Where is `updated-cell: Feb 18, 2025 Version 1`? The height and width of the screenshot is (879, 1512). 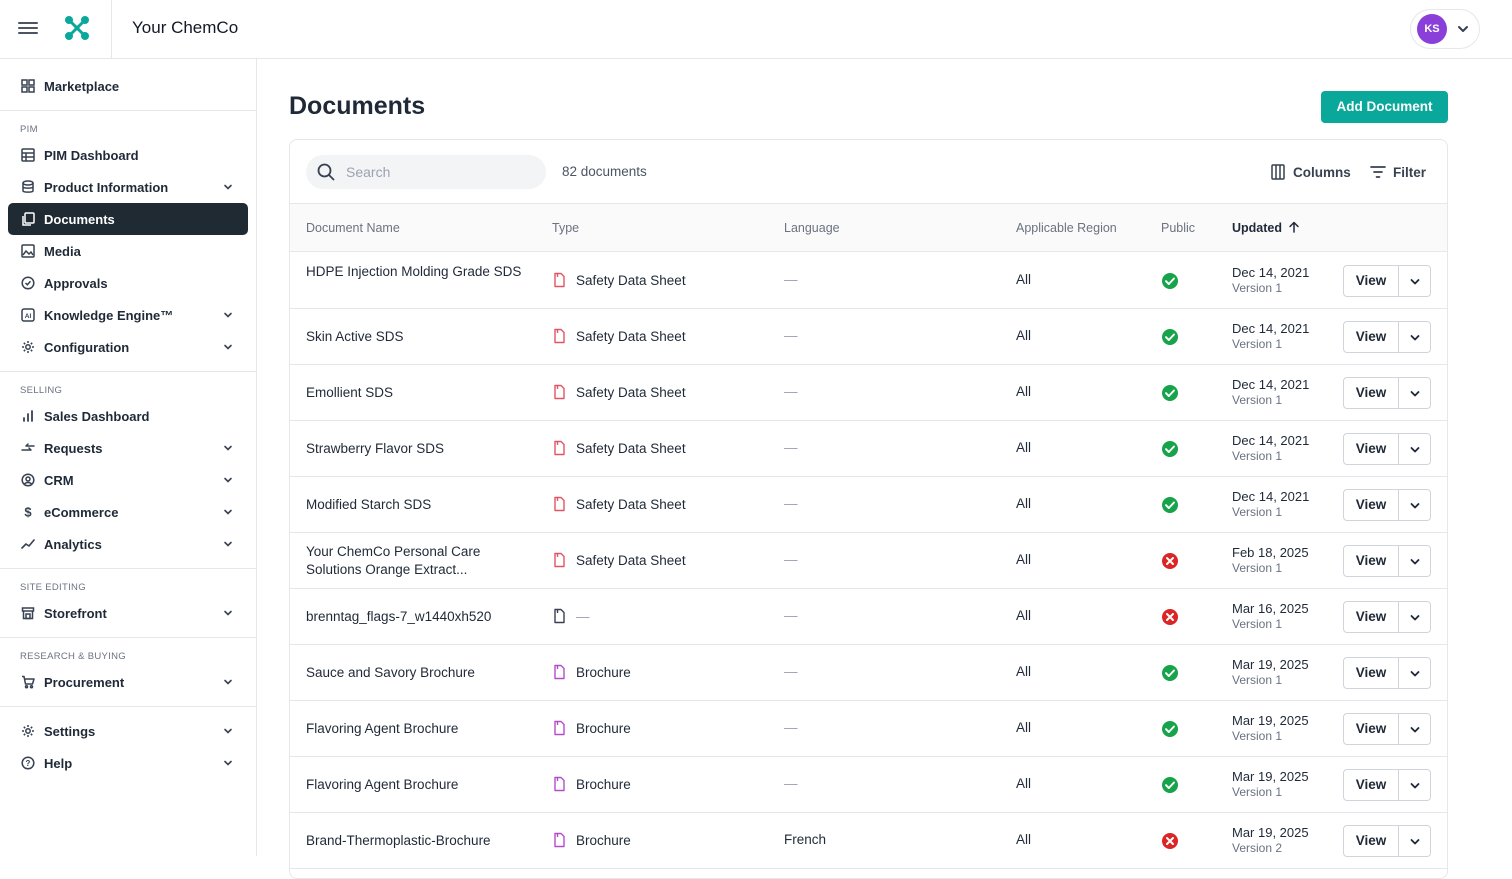
updated-cell: Feb 18, 2025 Version 1 is located at coordinates (1270, 560).